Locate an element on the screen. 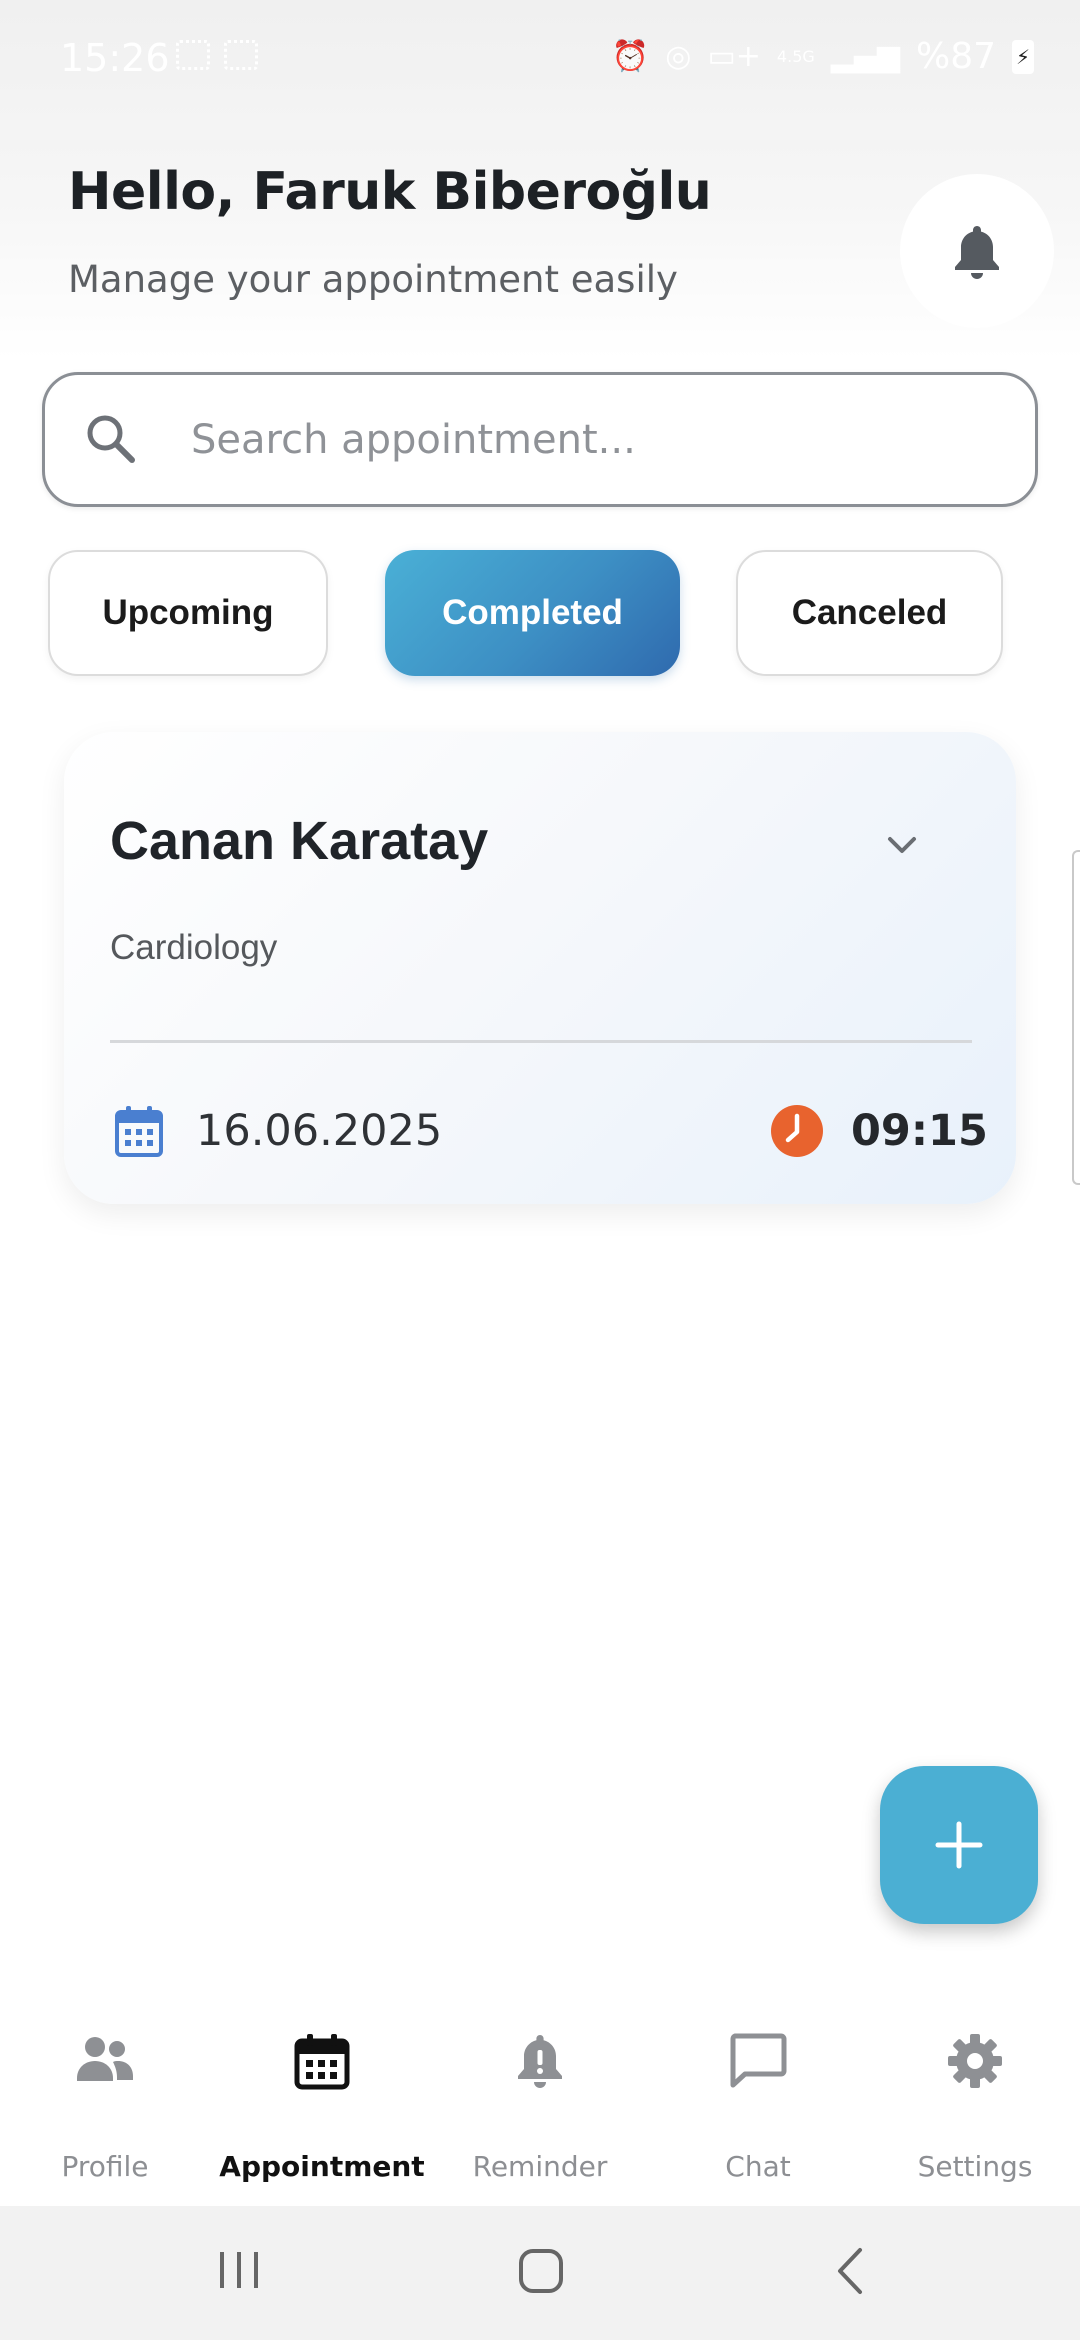 The height and width of the screenshot is (2340, 1080). tab-upcoming: Upcoming is located at coordinates (188, 613).